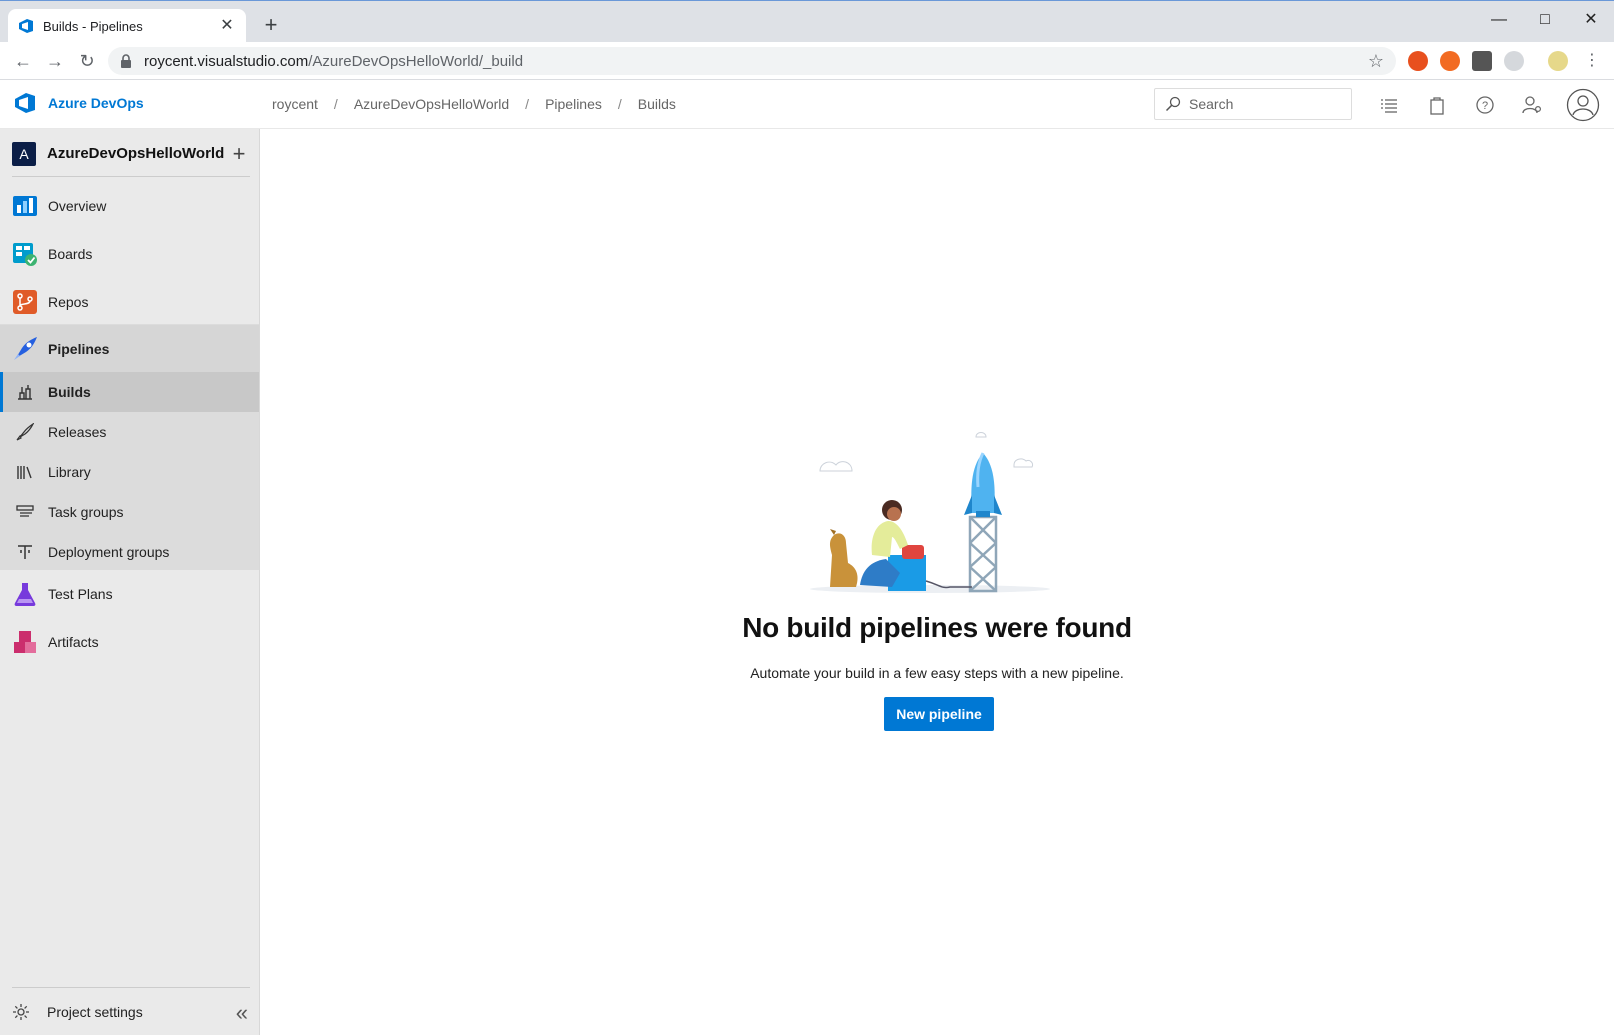  Describe the element at coordinates (25, 206) in the screenshot. I see `overview-icon` at that location.